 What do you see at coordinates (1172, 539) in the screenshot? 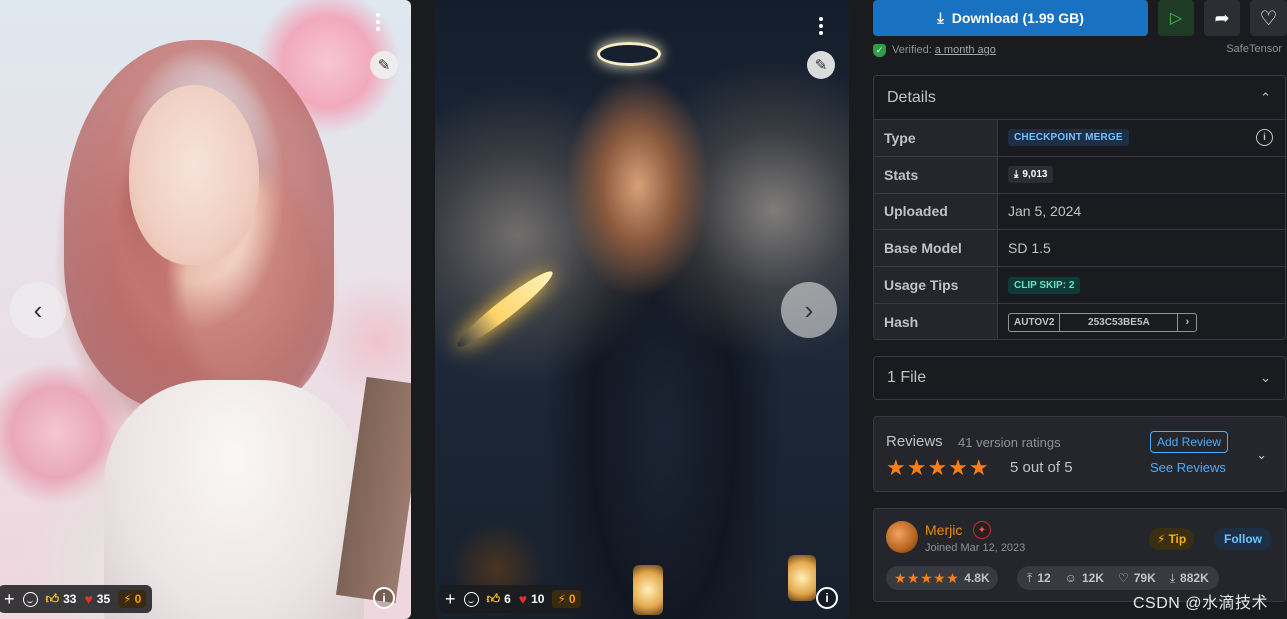
I see `tip-button: ⚡︎ Tip` at bounding box center [1172, 539].